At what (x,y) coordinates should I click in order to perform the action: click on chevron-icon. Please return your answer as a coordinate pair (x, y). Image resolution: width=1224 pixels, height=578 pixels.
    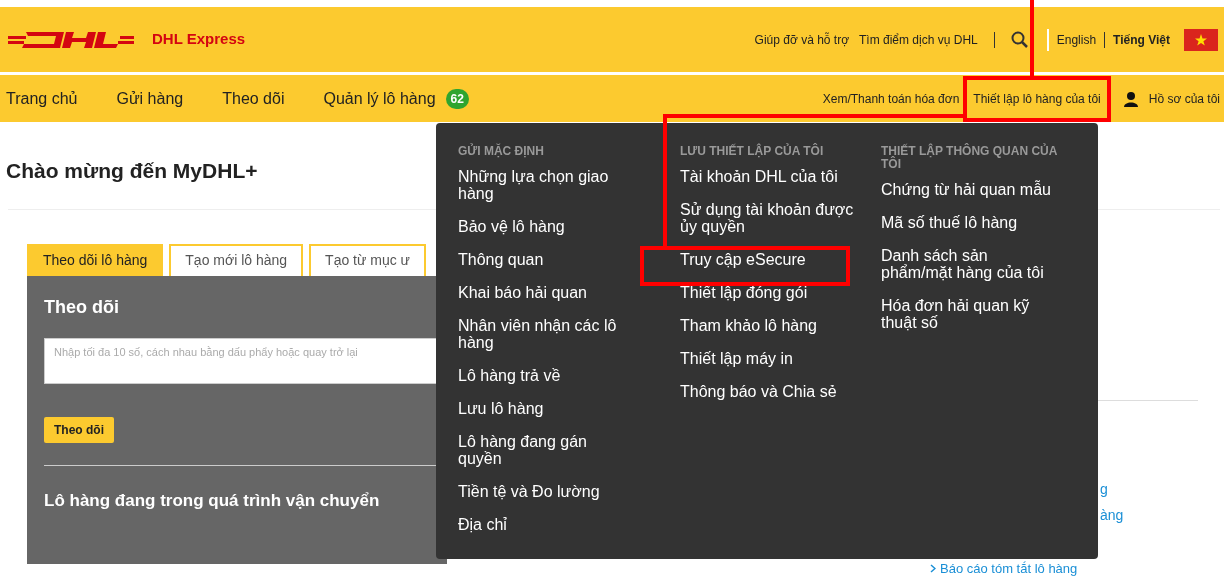
    Looking at the image, I should click on (933, 568).